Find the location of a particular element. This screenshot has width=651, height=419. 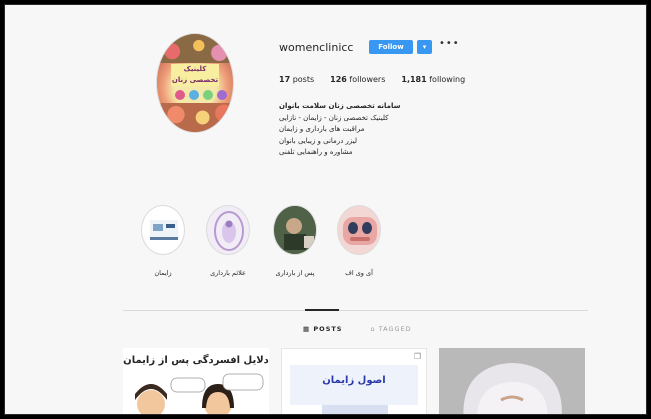

highlight-item: علائم بارداری is located at coordinates (228, 241).